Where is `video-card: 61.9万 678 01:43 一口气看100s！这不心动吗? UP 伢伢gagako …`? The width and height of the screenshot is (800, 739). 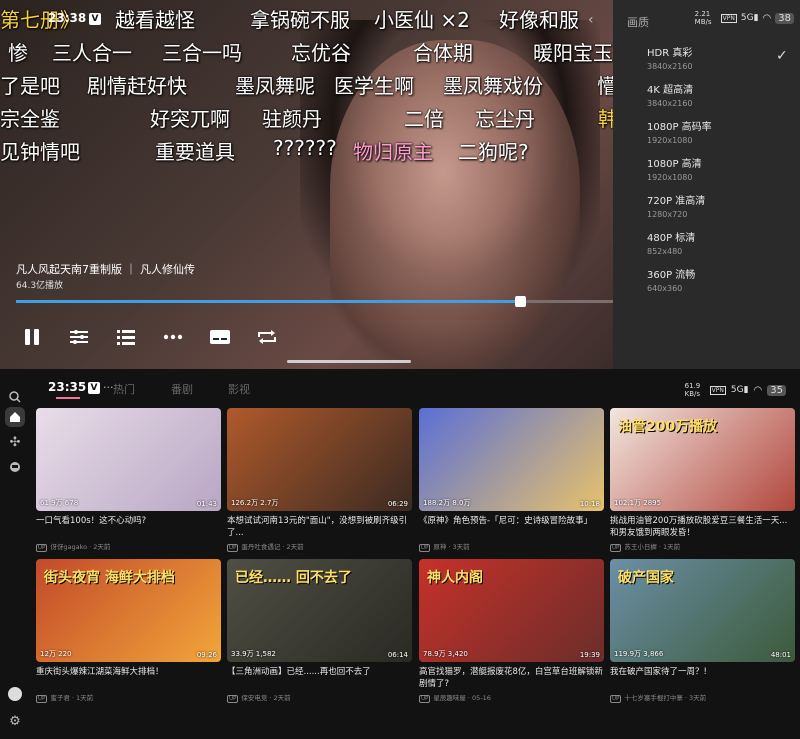 video-card: 61.9万 678 01:43 一口气看100s！这不心动吗? UP 伢伢gagako … is located at coordinates (128, 480).